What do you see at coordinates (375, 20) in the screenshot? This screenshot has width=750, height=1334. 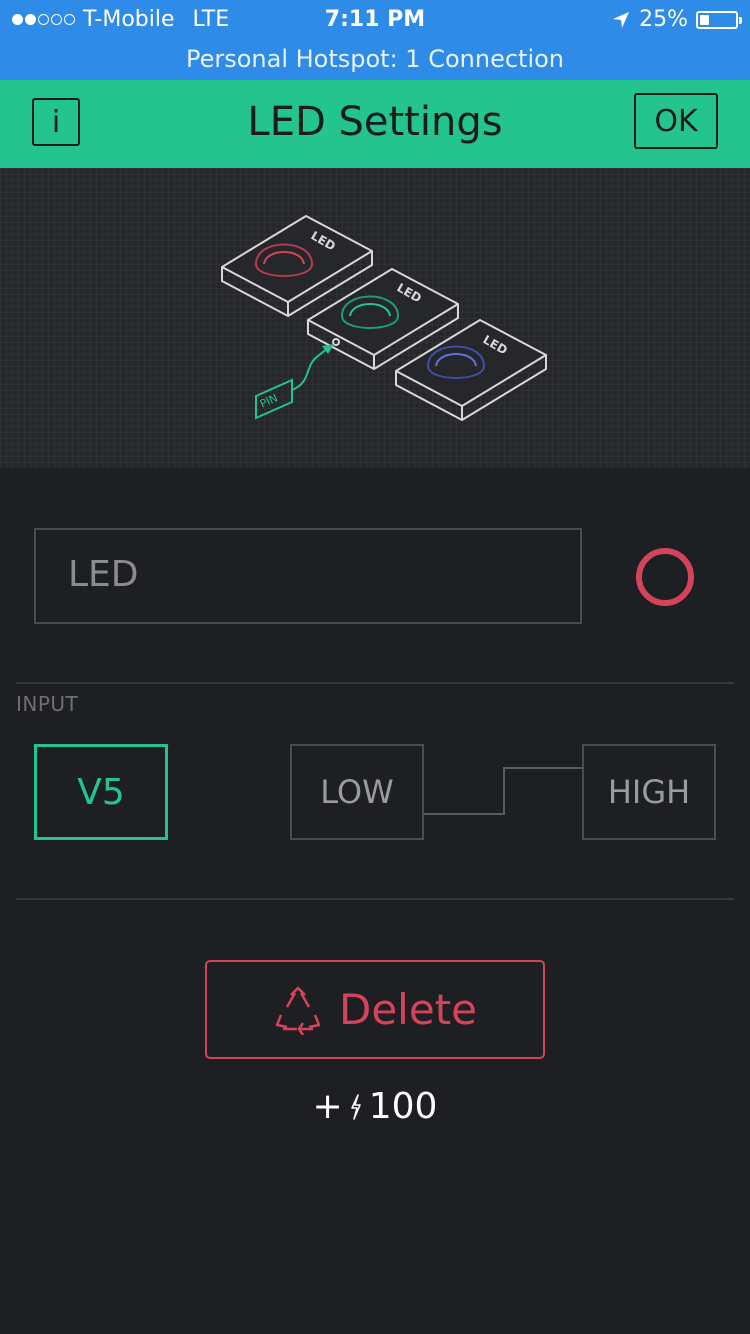 I see `status-bar: T-Mobile LTE 7:11 PM 25%` at bounding box center [375, 20].